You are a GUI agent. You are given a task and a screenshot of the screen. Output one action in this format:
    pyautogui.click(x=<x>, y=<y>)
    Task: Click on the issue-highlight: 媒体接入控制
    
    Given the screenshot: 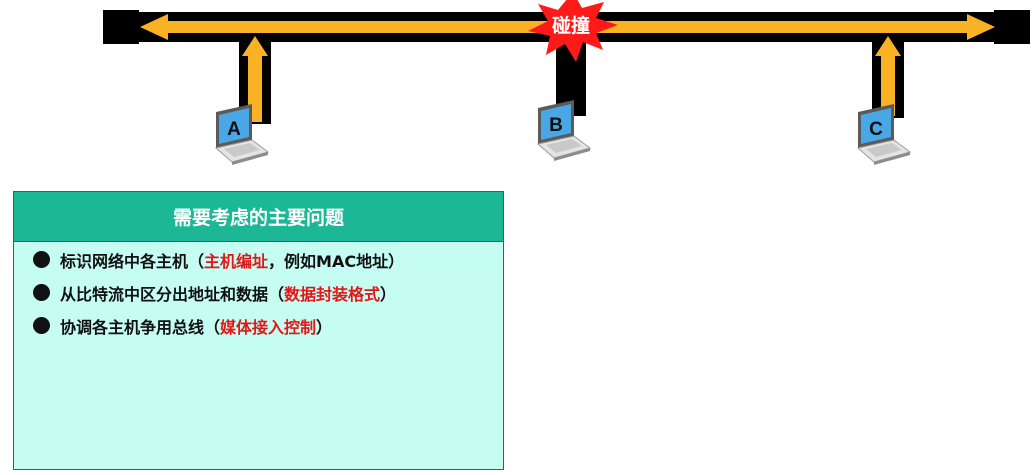 What is the action you would take?
    pyautogui.click(x=268, y=327)
    